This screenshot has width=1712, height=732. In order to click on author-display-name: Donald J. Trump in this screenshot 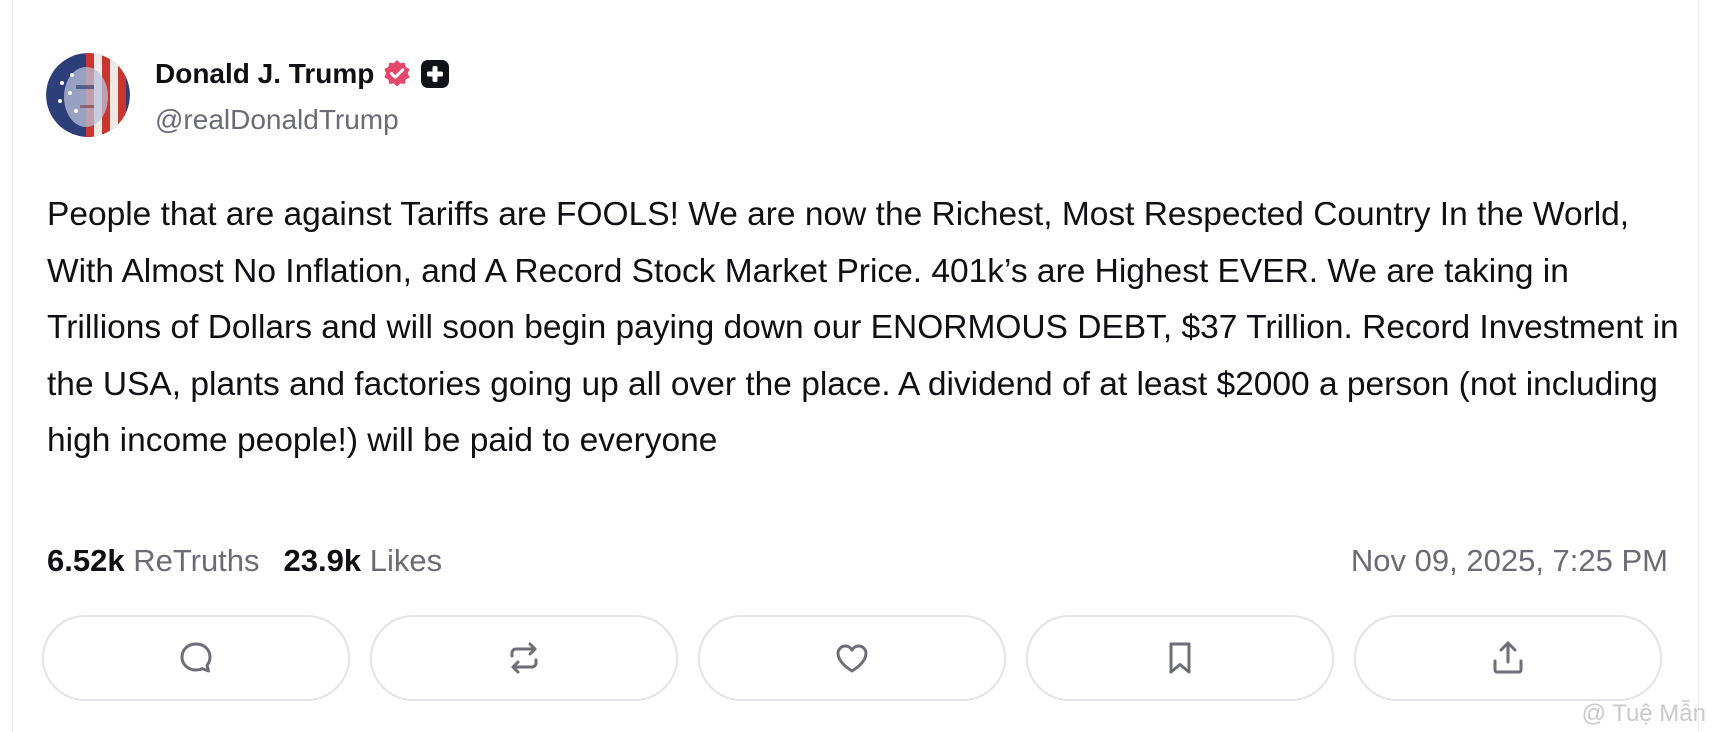, I will do `click(264, 74)`.